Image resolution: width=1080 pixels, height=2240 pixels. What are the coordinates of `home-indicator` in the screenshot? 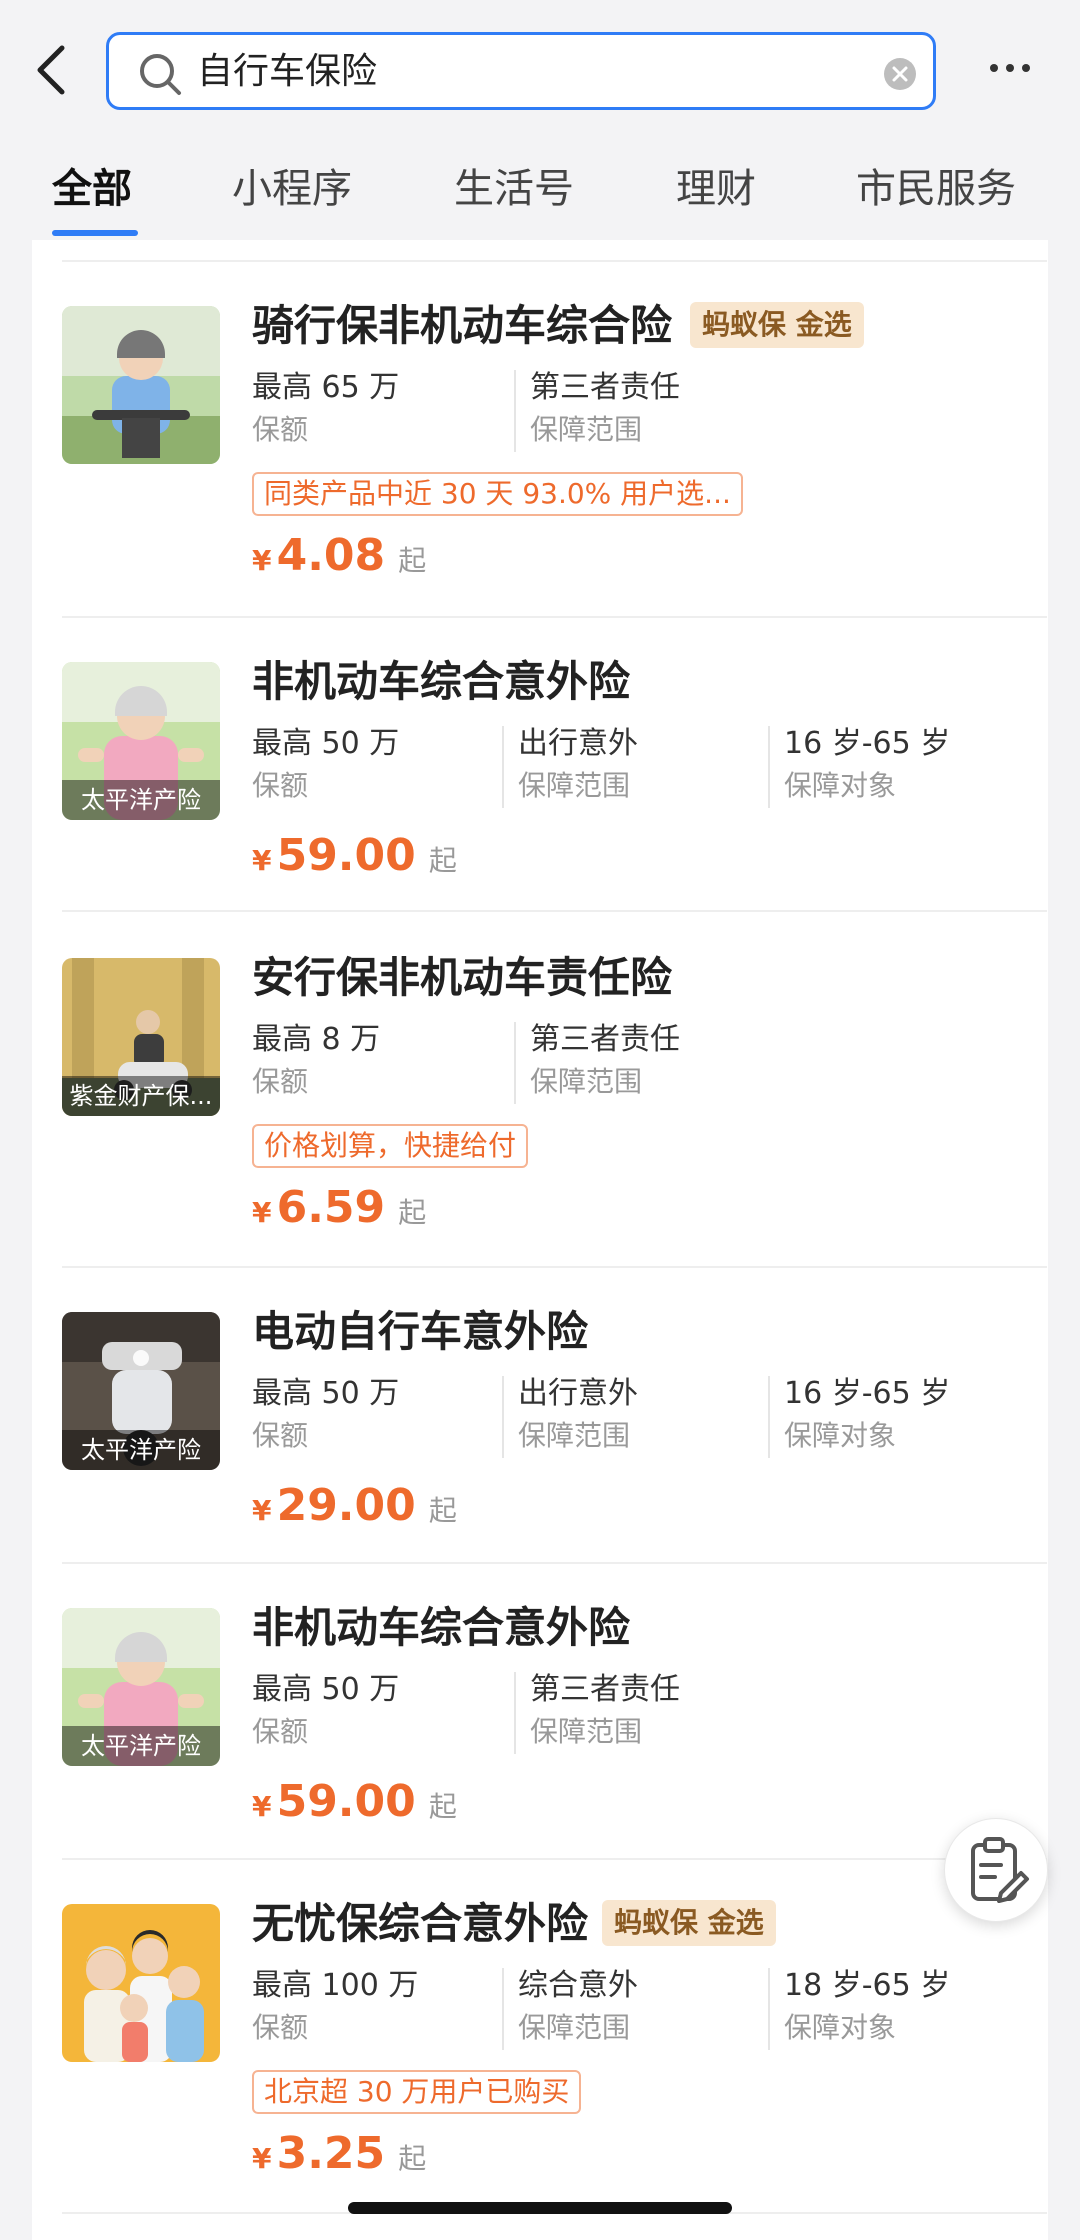 It's located at (540, 2208).